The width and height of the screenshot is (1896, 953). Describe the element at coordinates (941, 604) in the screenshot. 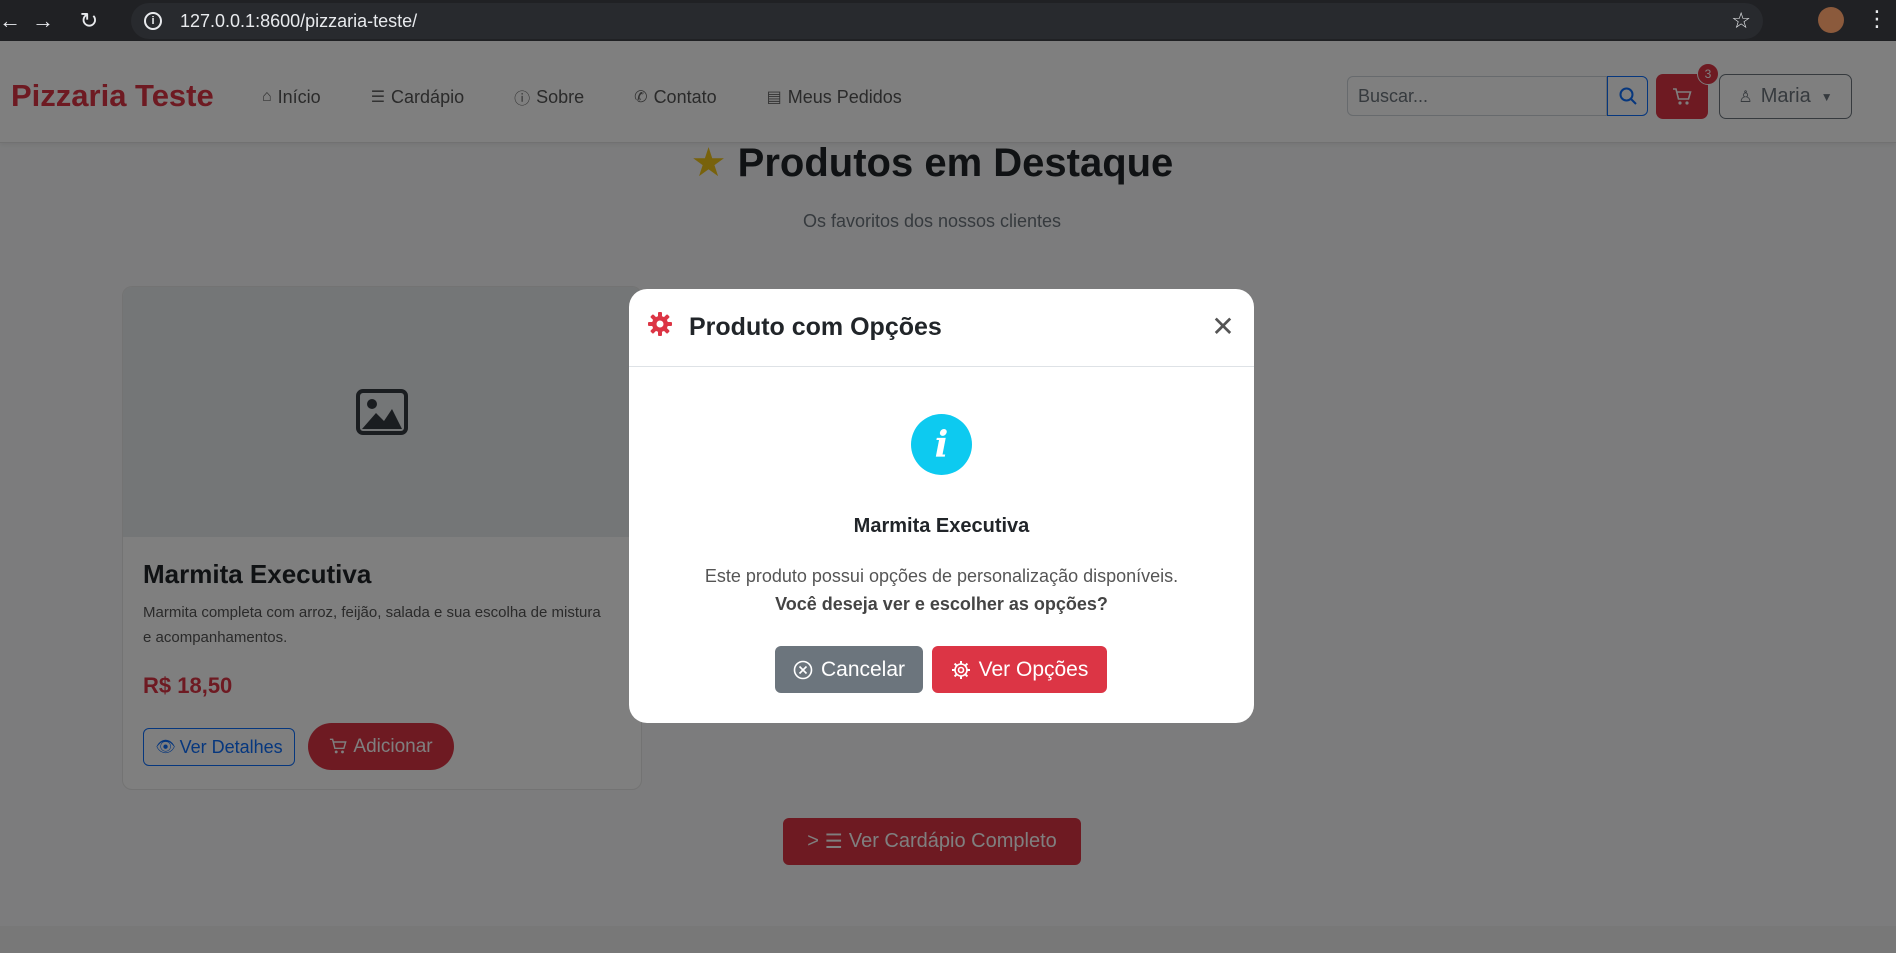

I see `modal-question: Você deseja ver e escolher as opções?` at that location.